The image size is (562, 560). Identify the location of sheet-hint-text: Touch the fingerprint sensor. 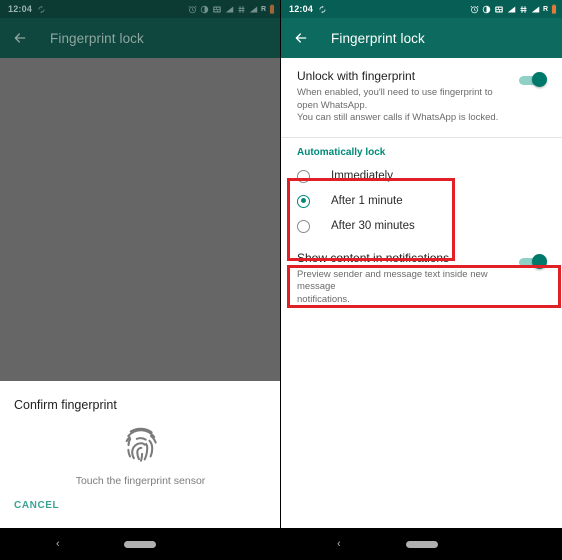
(140, 481).